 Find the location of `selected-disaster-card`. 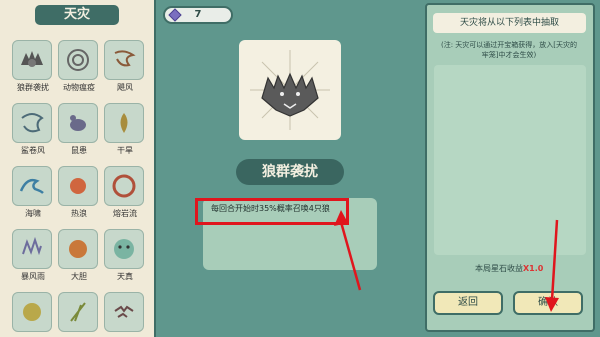

selected-disaster-card is located at coordinates (290, 90).